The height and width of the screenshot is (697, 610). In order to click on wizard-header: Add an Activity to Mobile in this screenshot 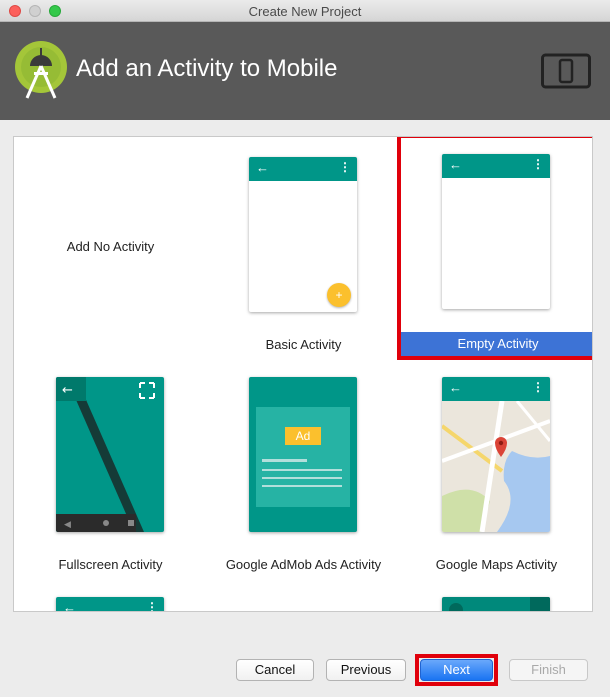, I will do `click(305, 71)`.